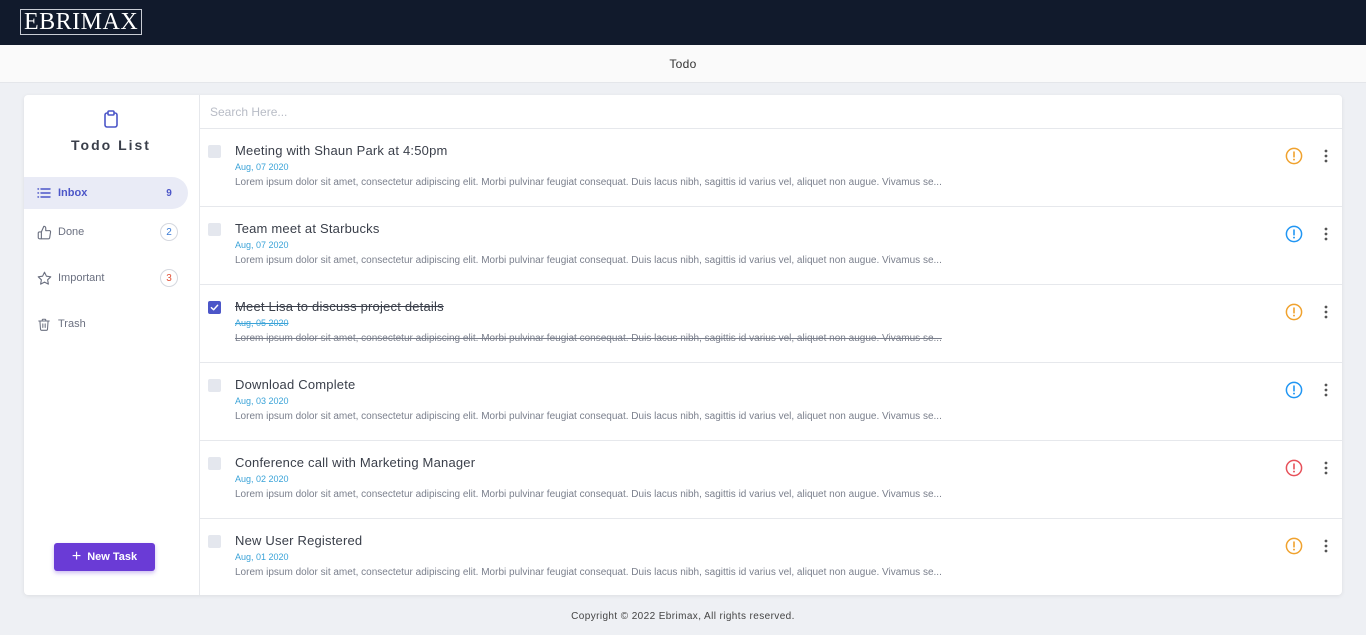 This screenshot has height=635, width=1366. Describe the element at coordinates (106, 324) in the screenshot. I see `sidebar-item-trash: Trash` at that location.